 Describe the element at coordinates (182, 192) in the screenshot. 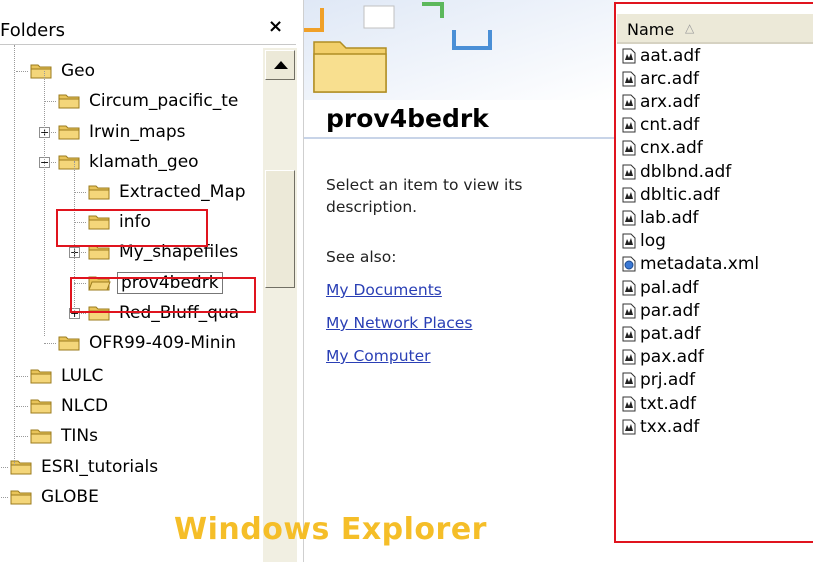

I see `tree-item-label: Extracted_Map` at that location.